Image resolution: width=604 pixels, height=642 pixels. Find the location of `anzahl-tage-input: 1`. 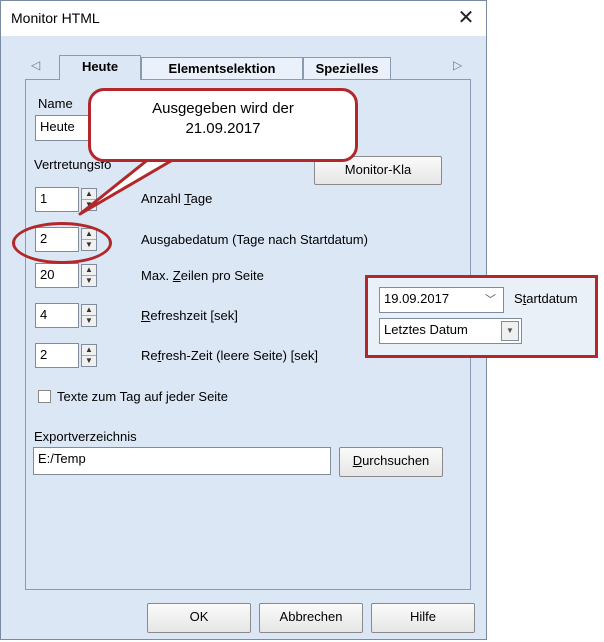

anzahl-tage-input: 1 is located at coordinates (57, 199).